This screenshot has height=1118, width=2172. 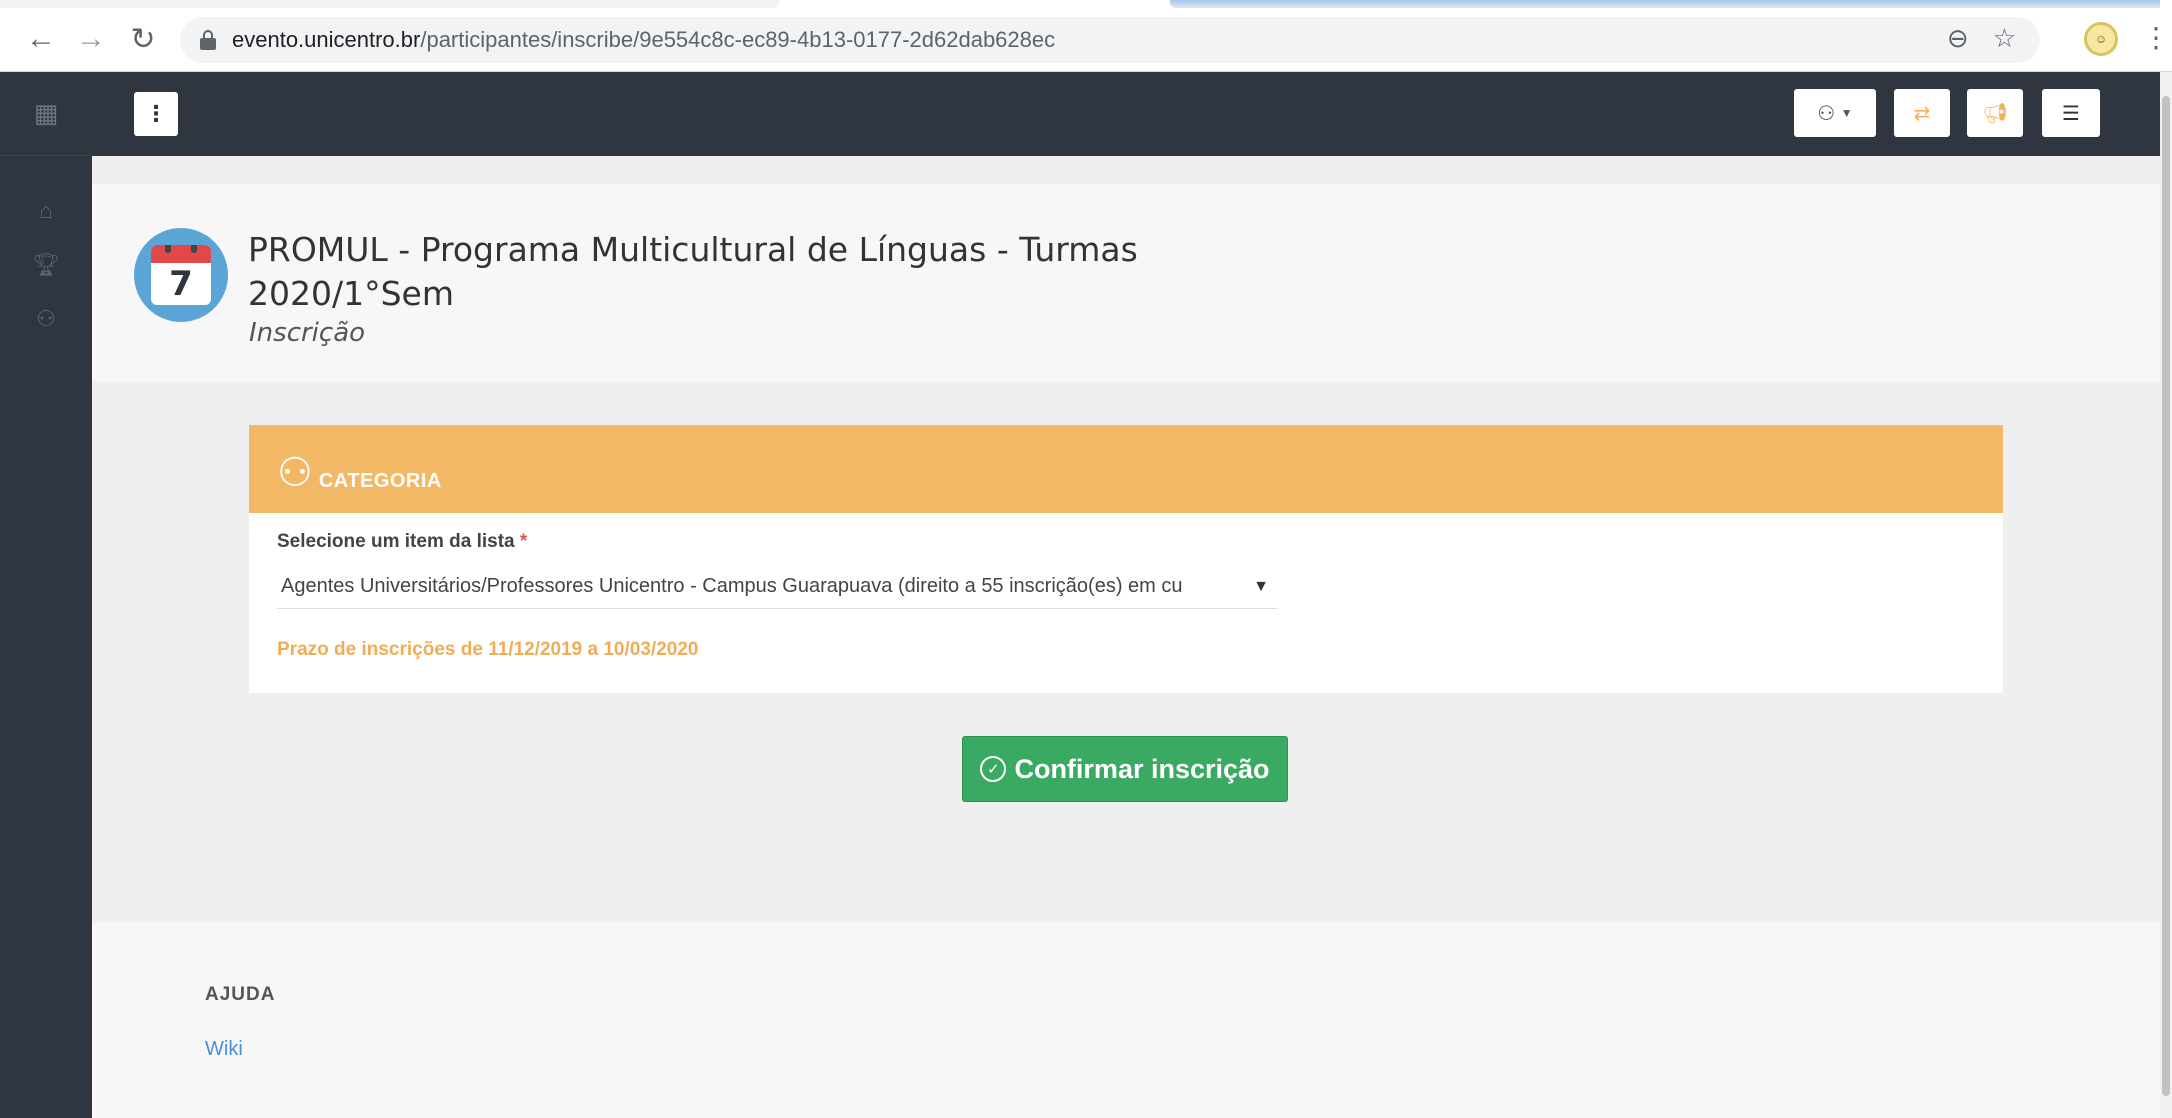 I want to click on announcements-button: 📢︎, so click(x=1995, y=113).